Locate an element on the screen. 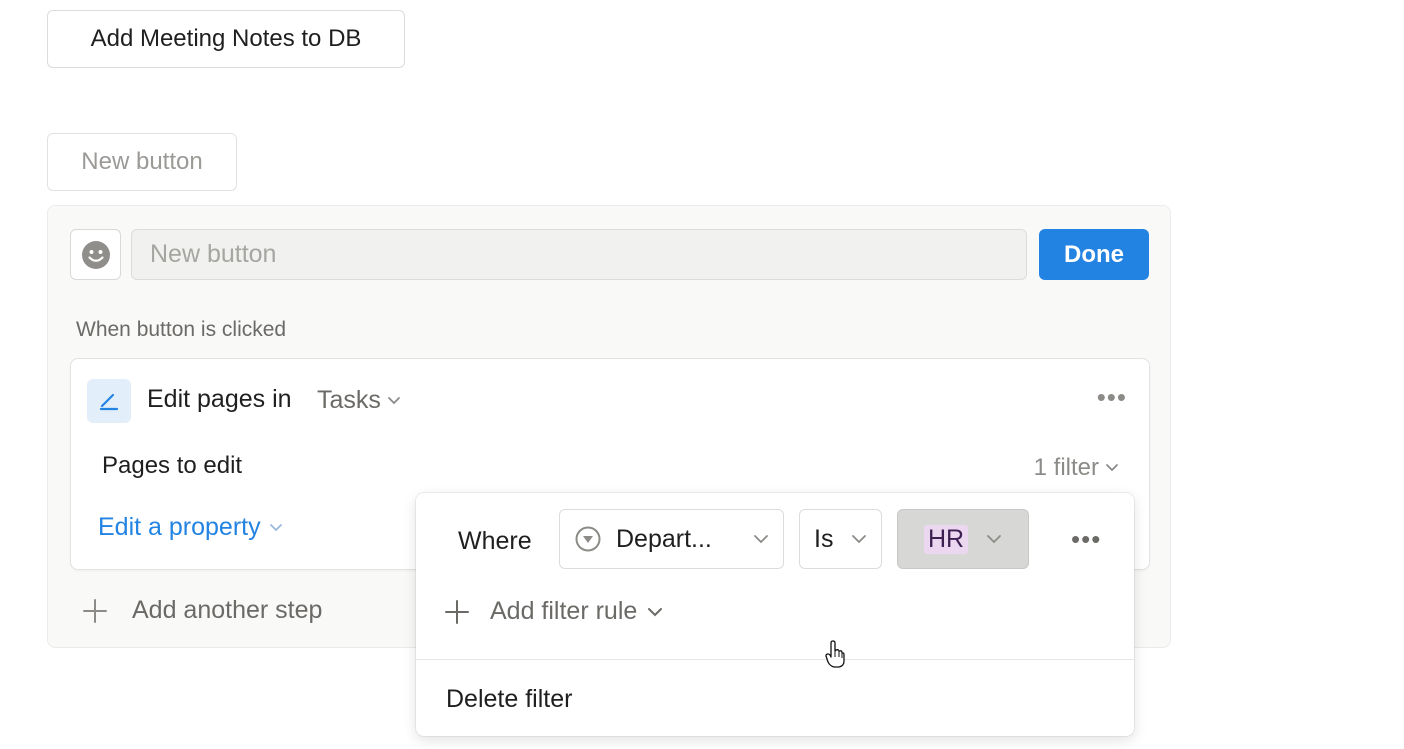 Image resolution: width=1404 pixels, height=749 pixels. smiley-icon is located at coordinates (95, 254).